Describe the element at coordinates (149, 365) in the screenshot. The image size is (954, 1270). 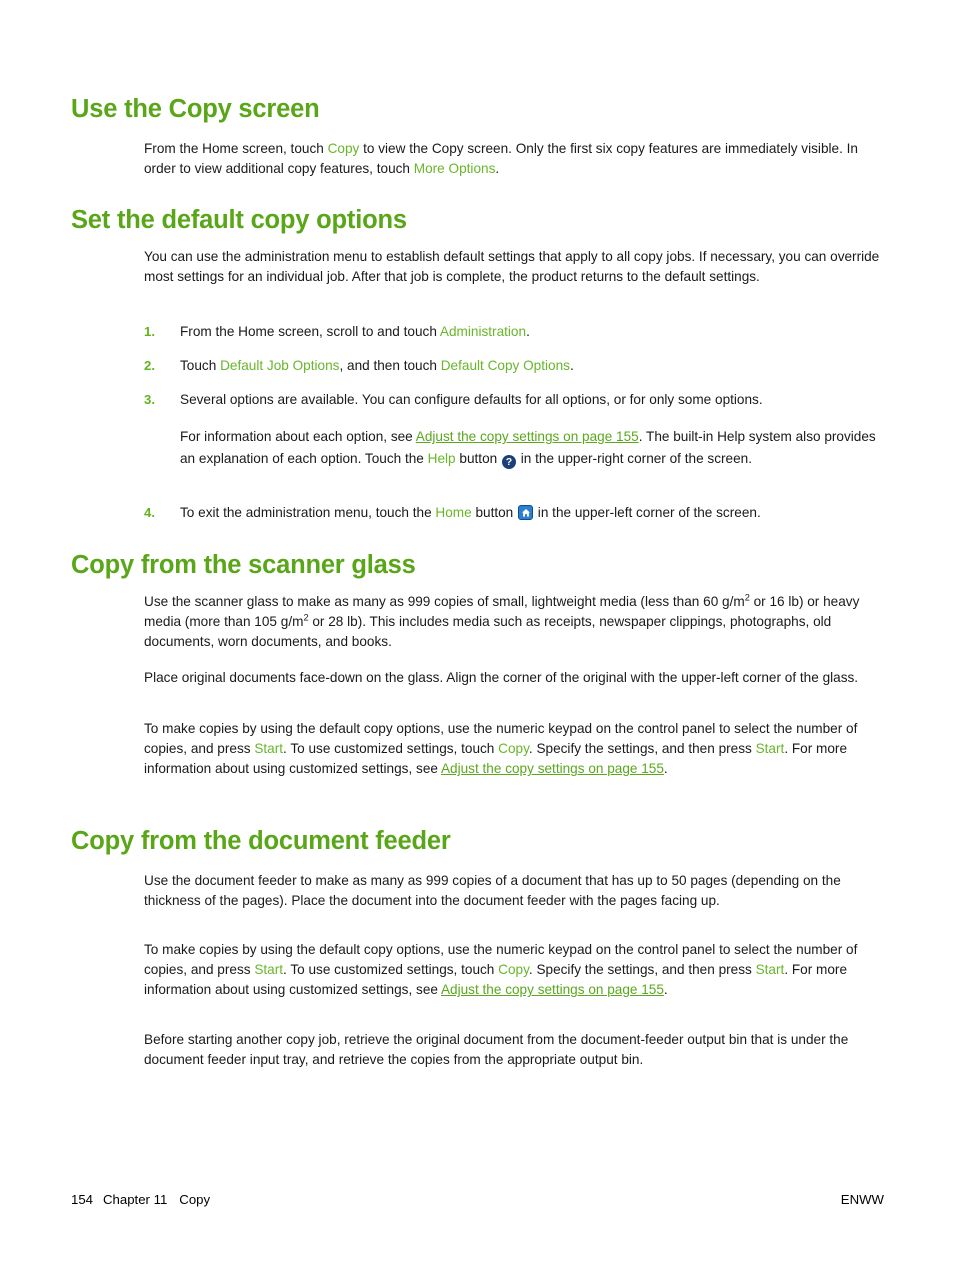
I see `list-number: 2.` at that location.